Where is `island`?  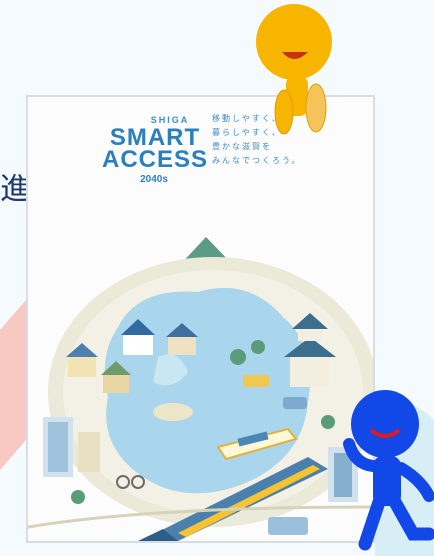 island is located at coordinates (173, 412).